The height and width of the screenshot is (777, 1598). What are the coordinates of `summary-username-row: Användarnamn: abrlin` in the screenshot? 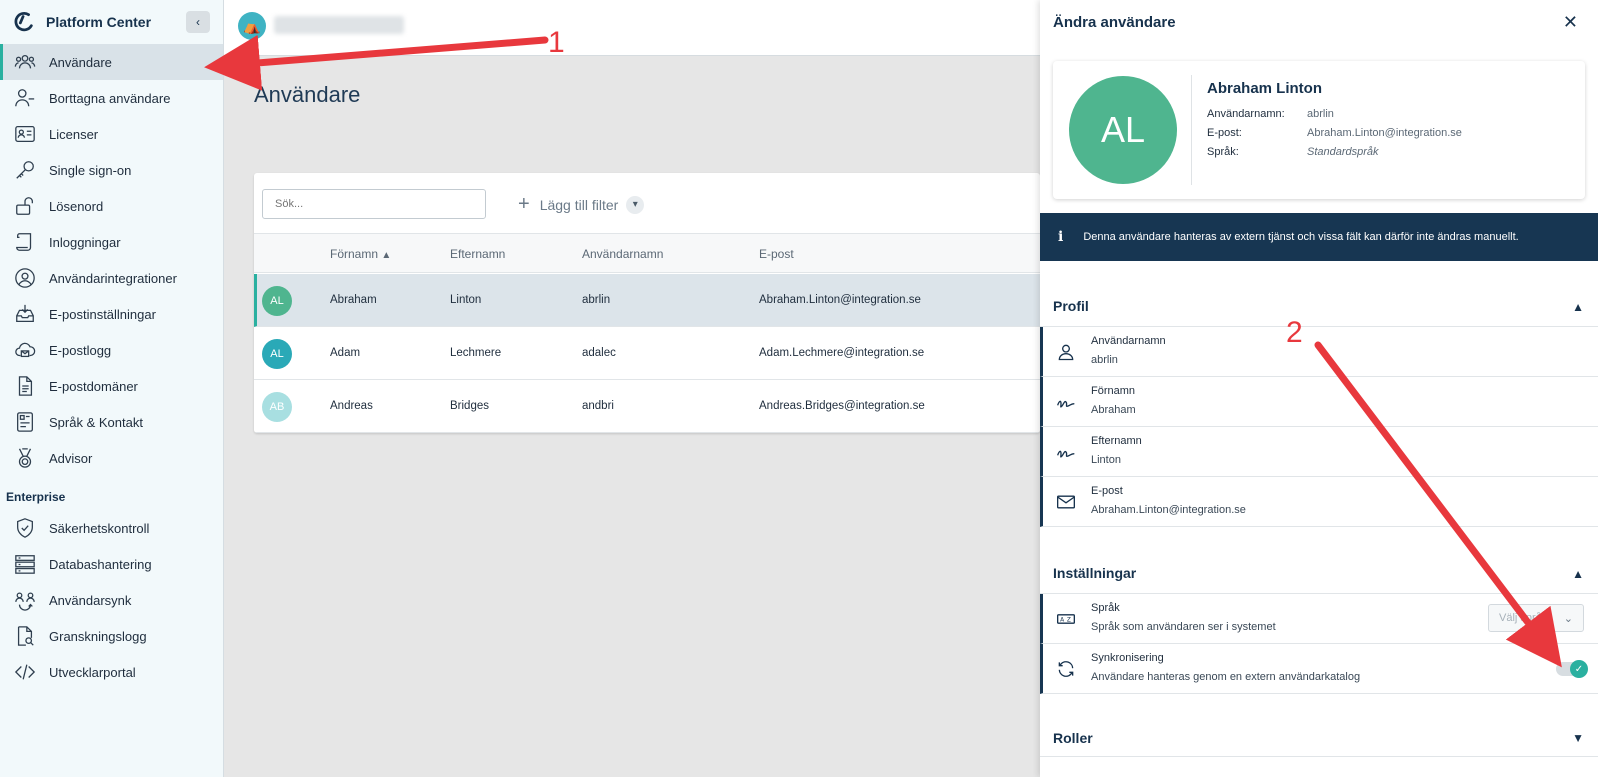 It's located at (1270, 114).